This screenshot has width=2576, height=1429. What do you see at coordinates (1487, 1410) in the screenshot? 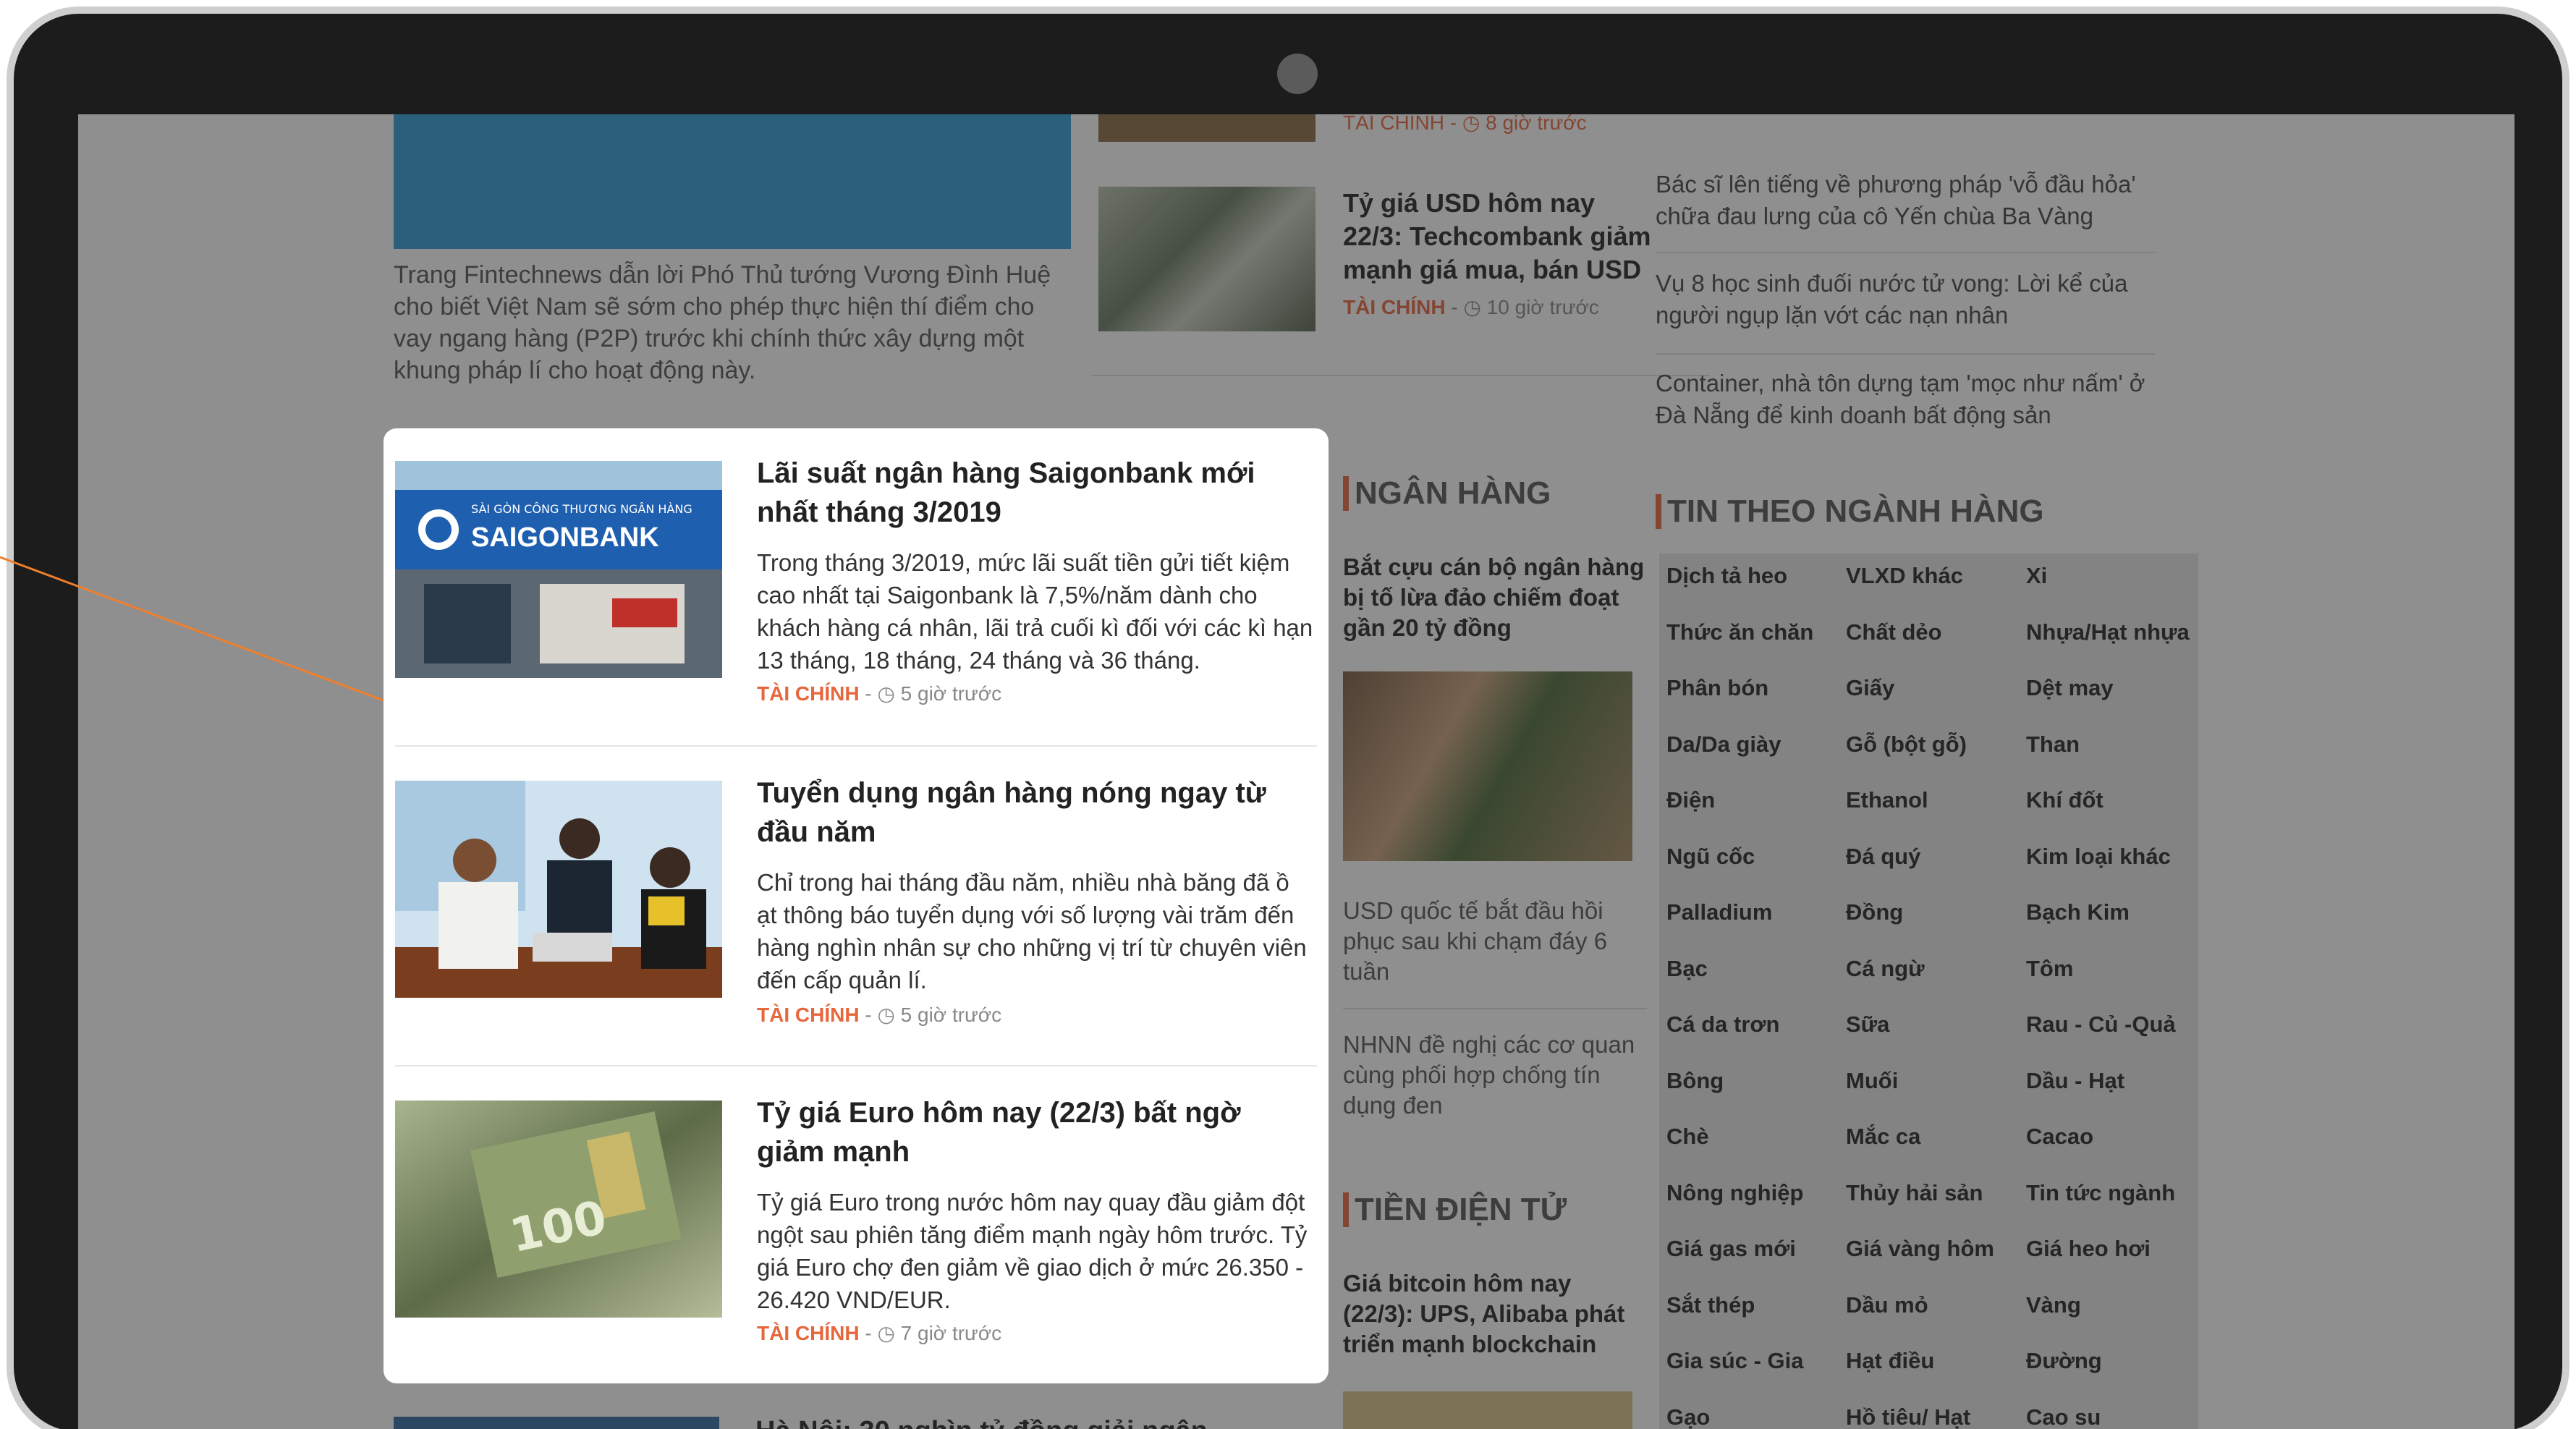
I see `bitcoin-image` at bounding box center [1487, 1410].